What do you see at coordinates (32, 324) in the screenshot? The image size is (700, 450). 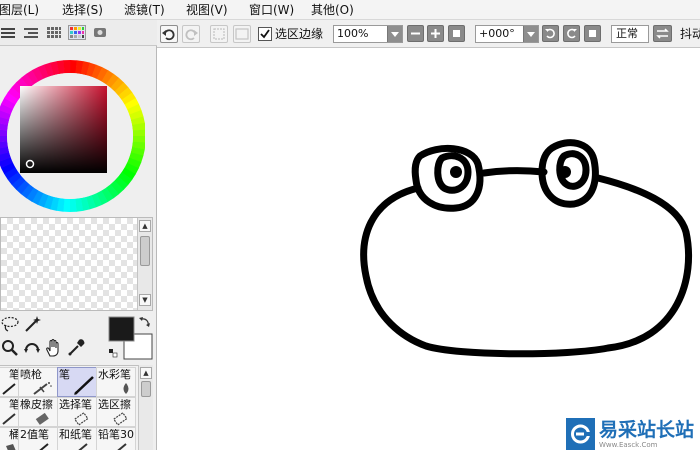 I see `magic-wand-icon` at bounding box center [32, 324].